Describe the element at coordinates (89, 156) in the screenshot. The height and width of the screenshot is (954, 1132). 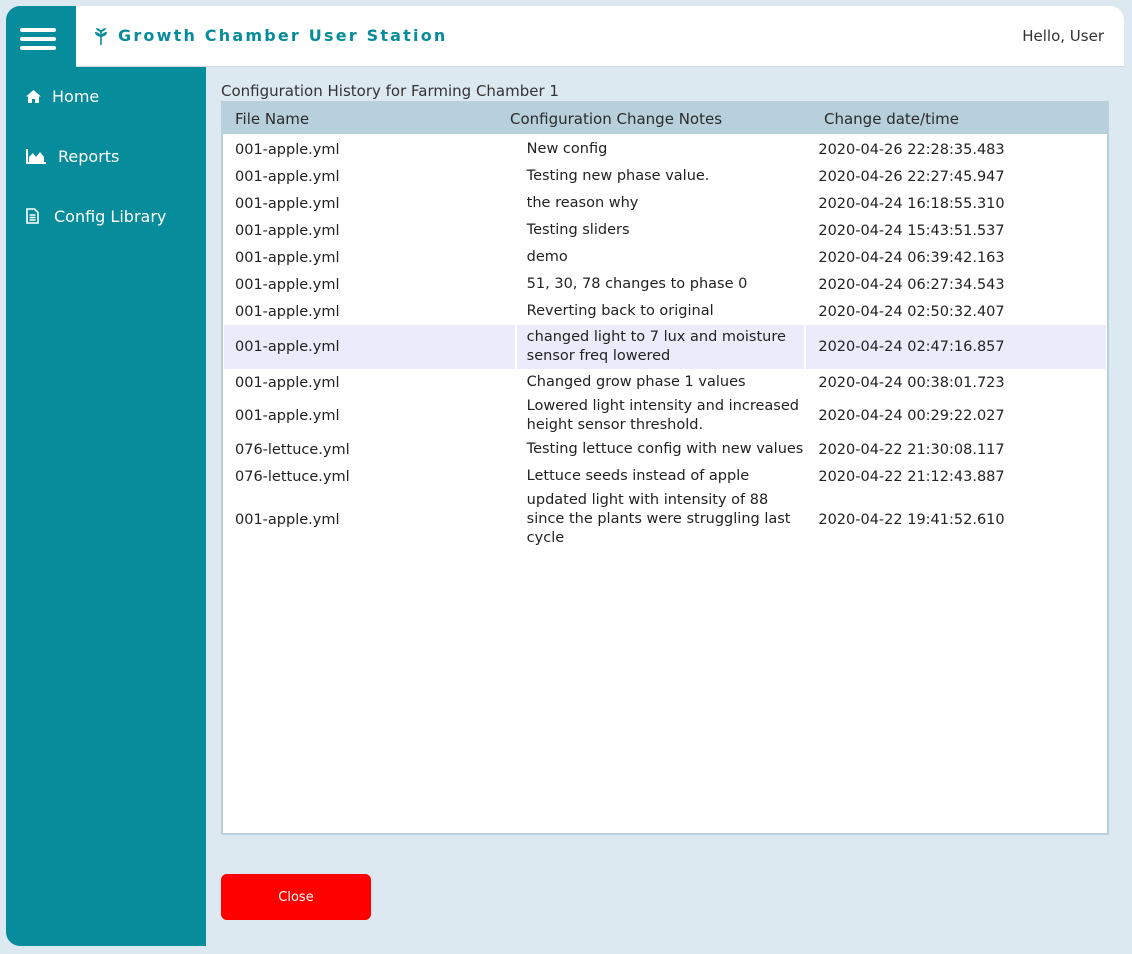
I see `sidebar-item-label: Reports` at that location.